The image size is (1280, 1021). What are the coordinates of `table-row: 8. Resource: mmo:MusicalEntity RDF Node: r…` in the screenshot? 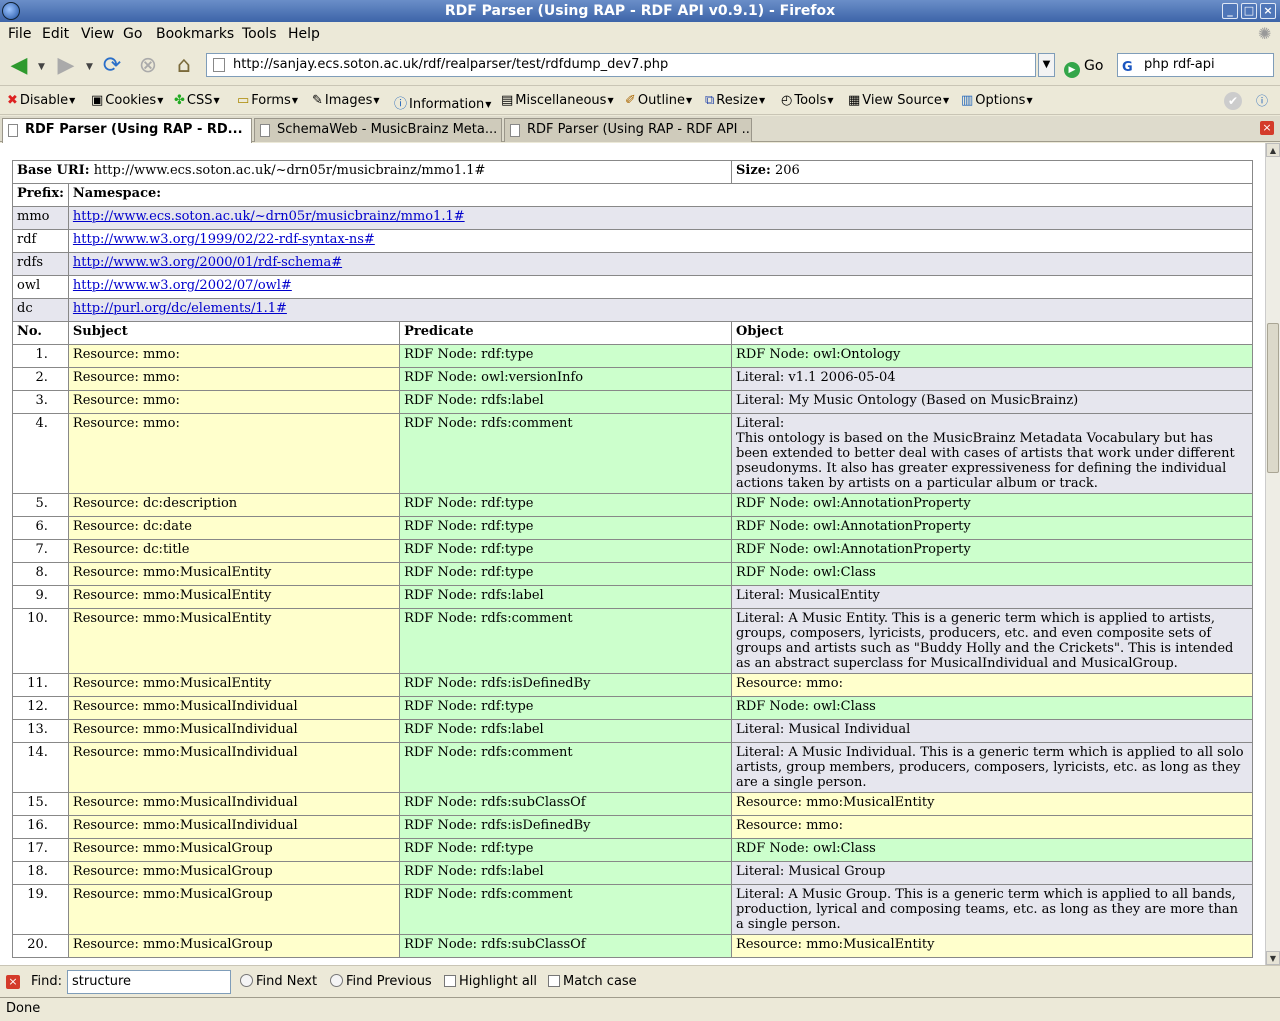 It's located at (632, 574).